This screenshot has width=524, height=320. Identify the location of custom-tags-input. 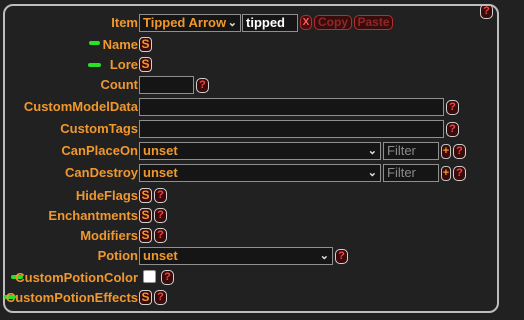
(291, 129).